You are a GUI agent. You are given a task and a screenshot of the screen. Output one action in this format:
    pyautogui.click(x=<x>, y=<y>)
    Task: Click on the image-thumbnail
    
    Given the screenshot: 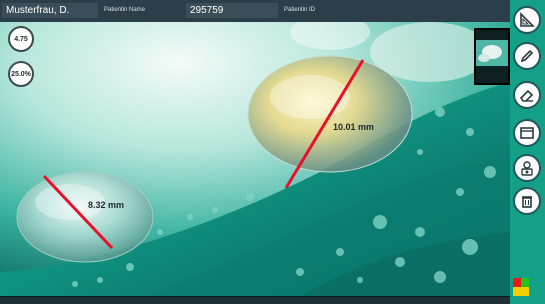 What is the action you would take?
    pyautogui.click(x=492, y=56)
    